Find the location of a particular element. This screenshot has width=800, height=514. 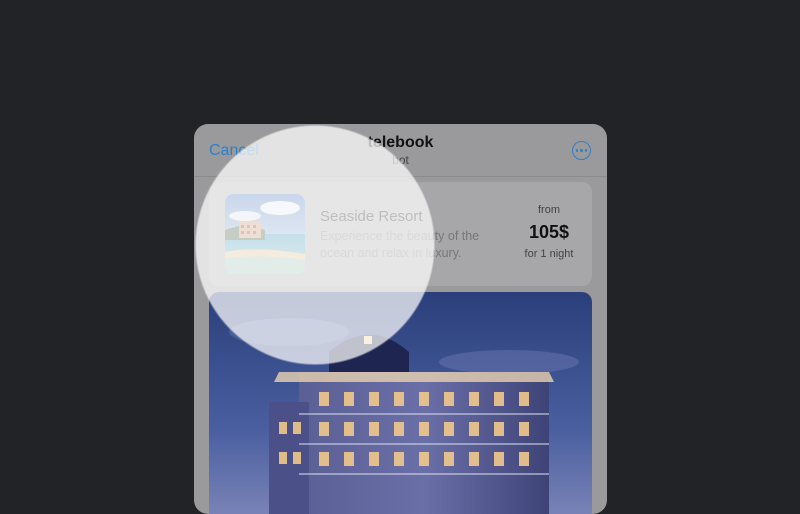

title-block: telebook bot is located at coordinates (400, 151).